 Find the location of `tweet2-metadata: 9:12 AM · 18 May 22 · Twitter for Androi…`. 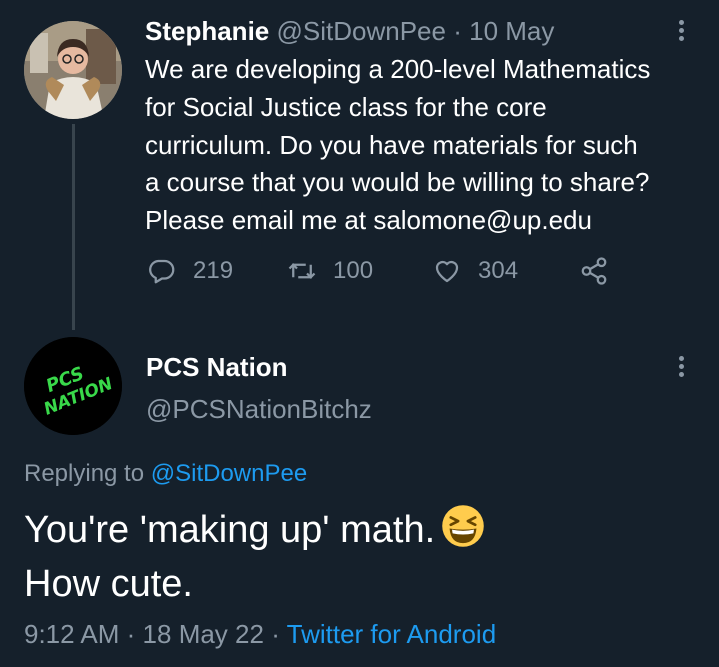

tweet2-metadata: 9:12 AM · 18 May 22 · Twitter for Androi… is located at coordinates (260, 634).